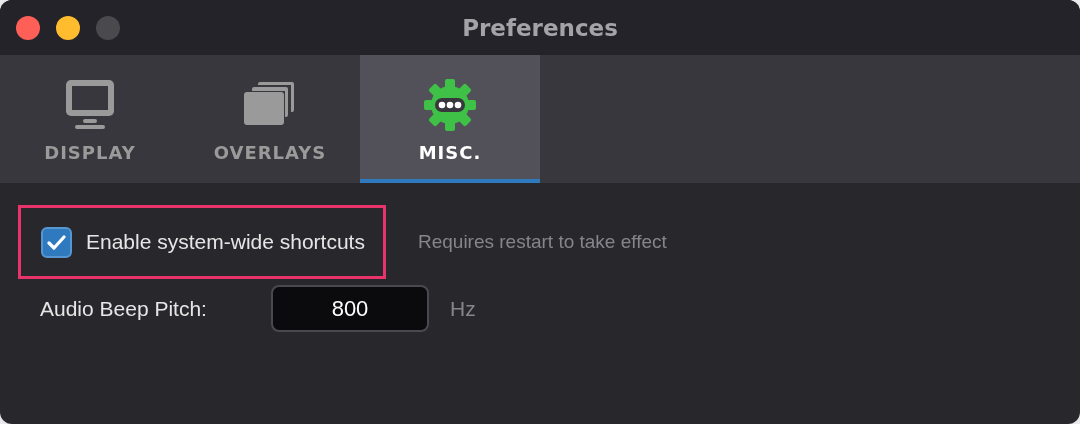 This screenshot has height=424, width=1080. What do you see at coordinates (28, 27) in the screenshot?
I see `close-button` at bounding box center [28, 27].